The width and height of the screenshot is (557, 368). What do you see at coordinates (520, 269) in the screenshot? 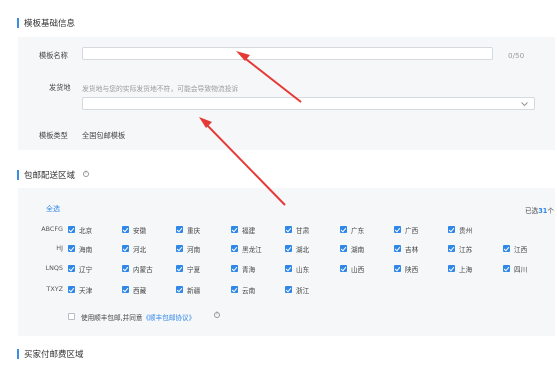
I see `province-label: 四川` at bounding box center [520, 269].